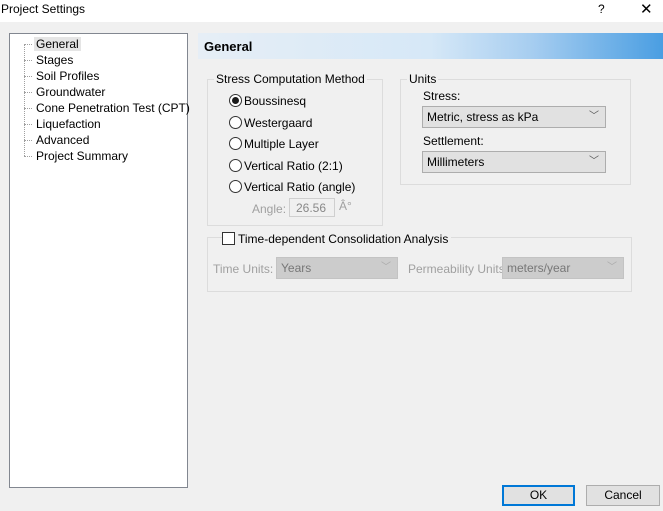 This screenshot has width=663, height=511. I want to click on tree-item-project-summary: Project Summary, so click(77, 156).